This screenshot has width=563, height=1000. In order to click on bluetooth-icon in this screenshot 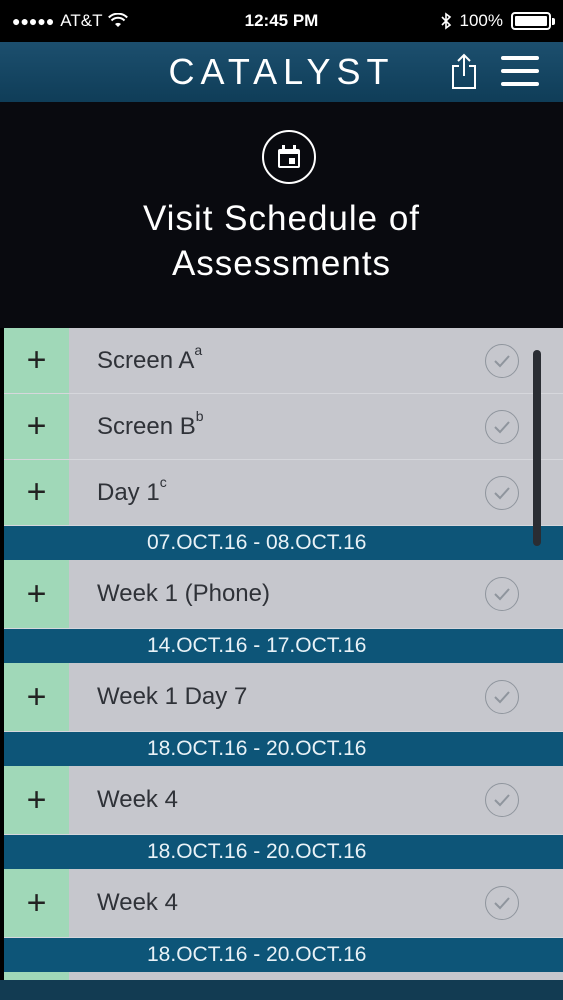, I will do `click(445, 21)`.